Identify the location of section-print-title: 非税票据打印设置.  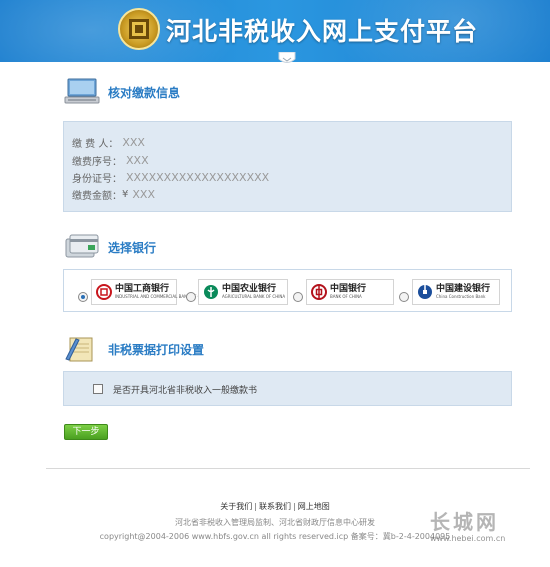
(156, 349).